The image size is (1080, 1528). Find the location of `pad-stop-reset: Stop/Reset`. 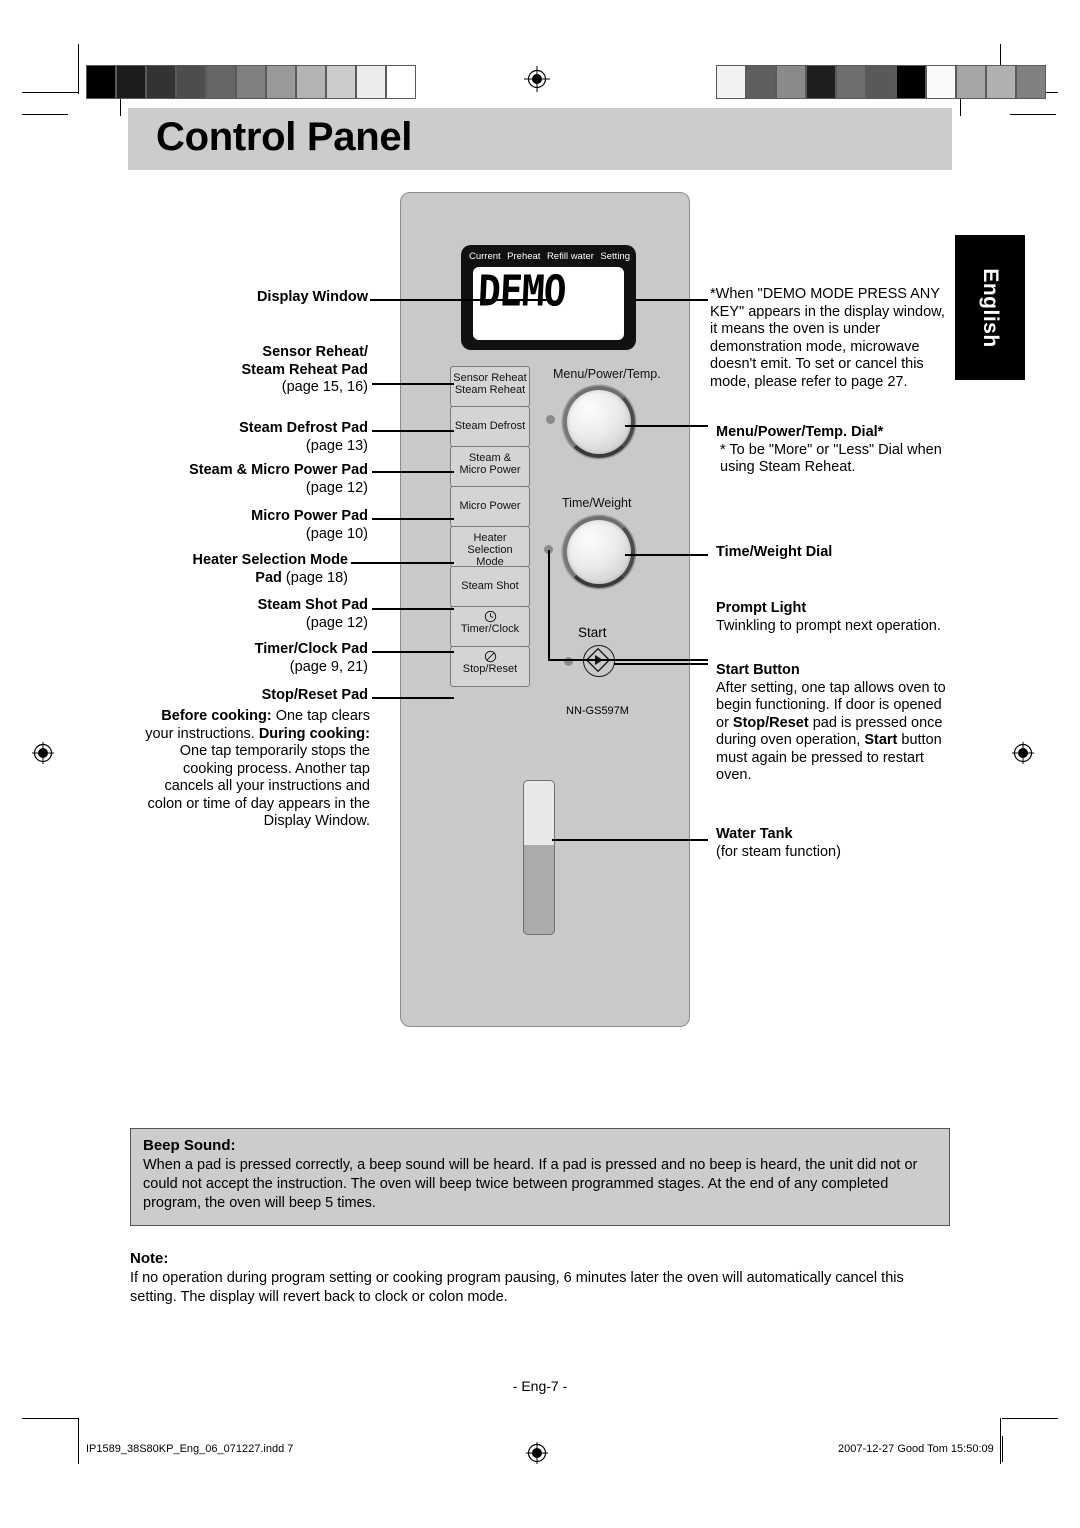

pad-stop-reset: Stop/Reset is located at coordinates (490, 666).